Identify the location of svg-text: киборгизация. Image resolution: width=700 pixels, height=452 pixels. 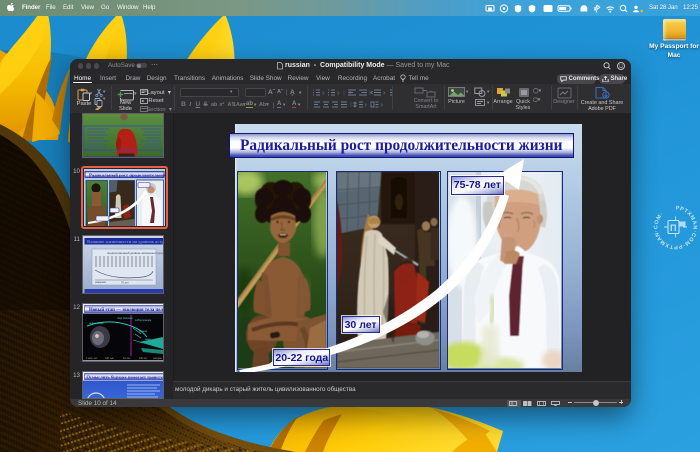
(143, 320).